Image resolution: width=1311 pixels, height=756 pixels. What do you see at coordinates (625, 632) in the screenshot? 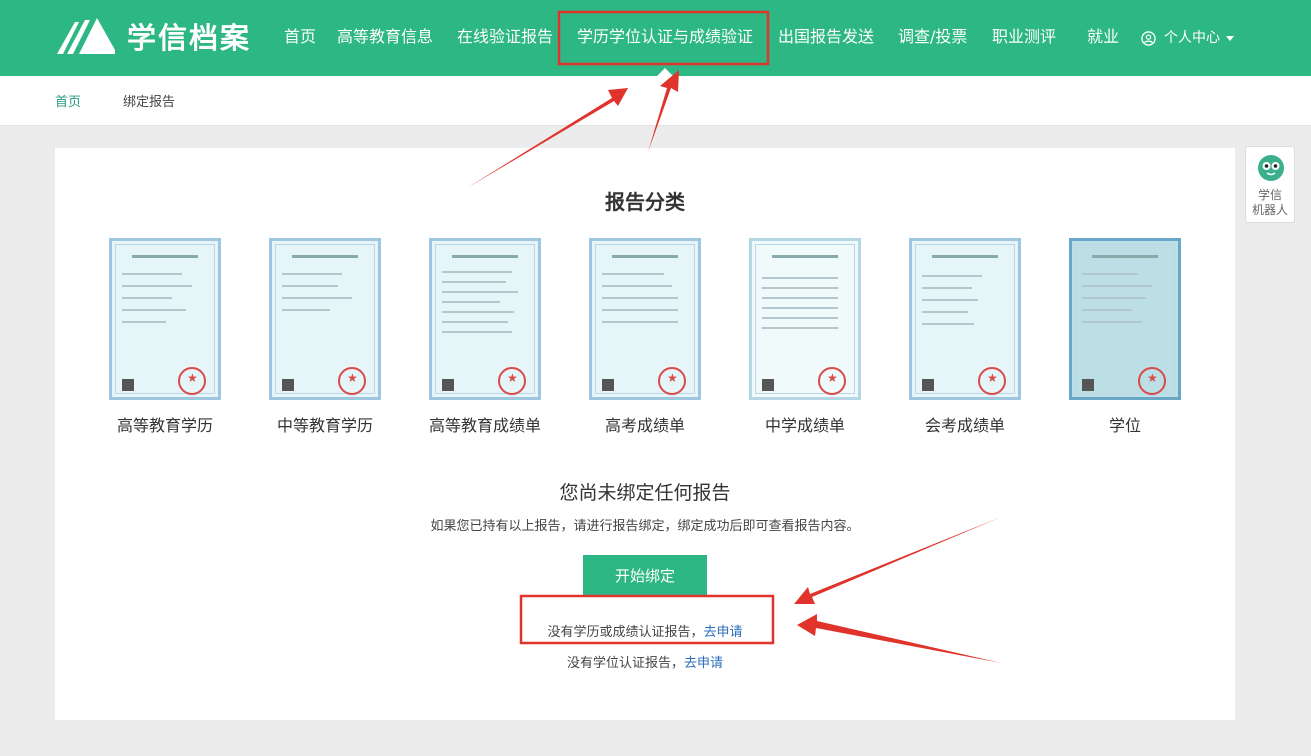
I see `no-education-report-text: 没有学历或成绩认证报告，` at bounding box center [625, 632].